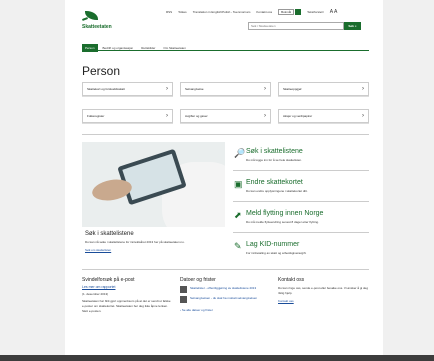 This screenshot has width=434, height=361. I want to click on language-select: Bokmål, so click(290, 12).